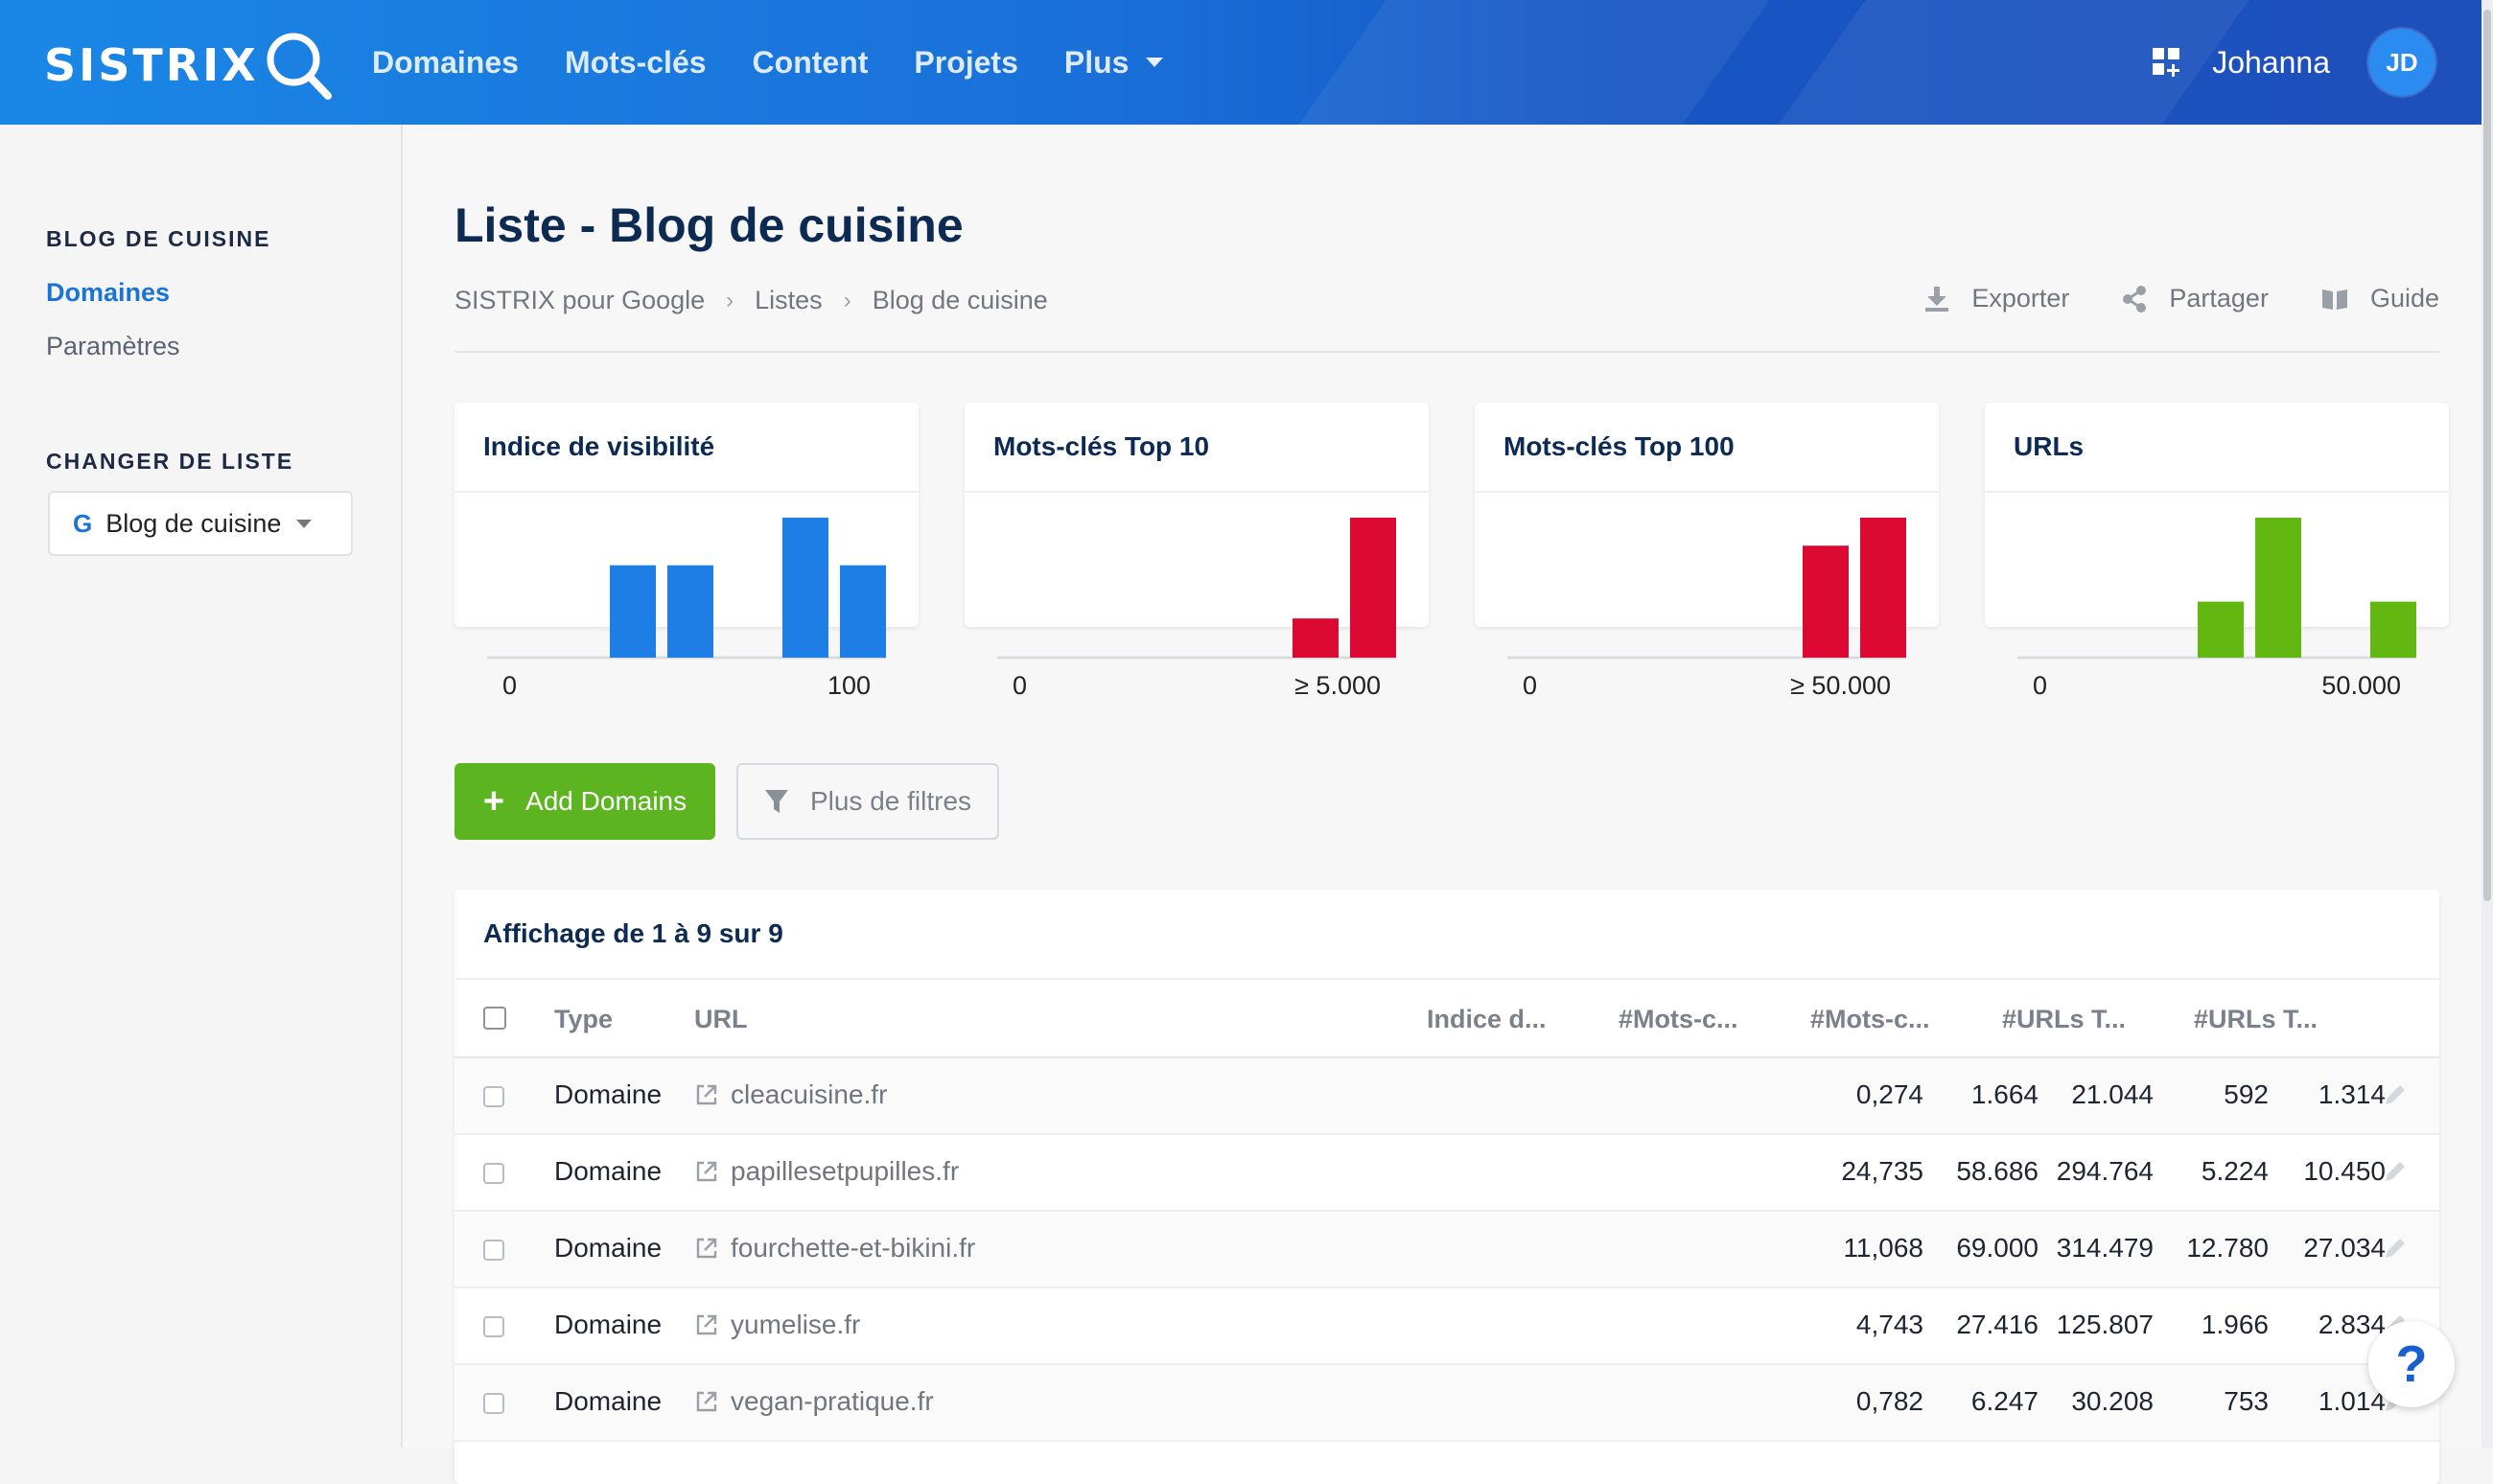 Image resolution: width=2493 pixels, height=1484 pixels. Describe the element at coordinates (1619, 446) in the screenshot. I see `card-title: Mots-clés Top 100` at that location.